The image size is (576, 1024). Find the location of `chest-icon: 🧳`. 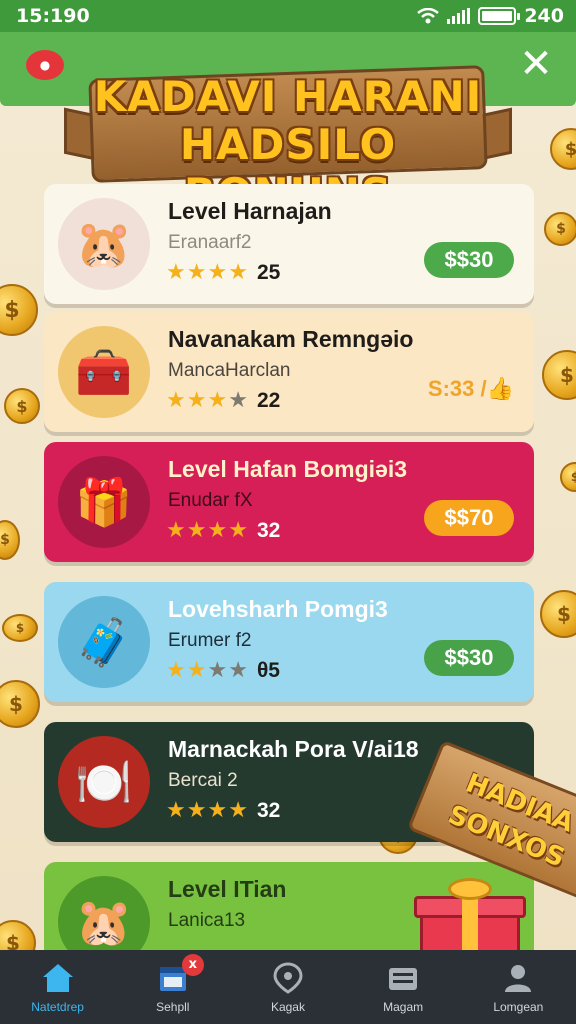

chest-icon: 🧳 is located at coordinates (104, 642).